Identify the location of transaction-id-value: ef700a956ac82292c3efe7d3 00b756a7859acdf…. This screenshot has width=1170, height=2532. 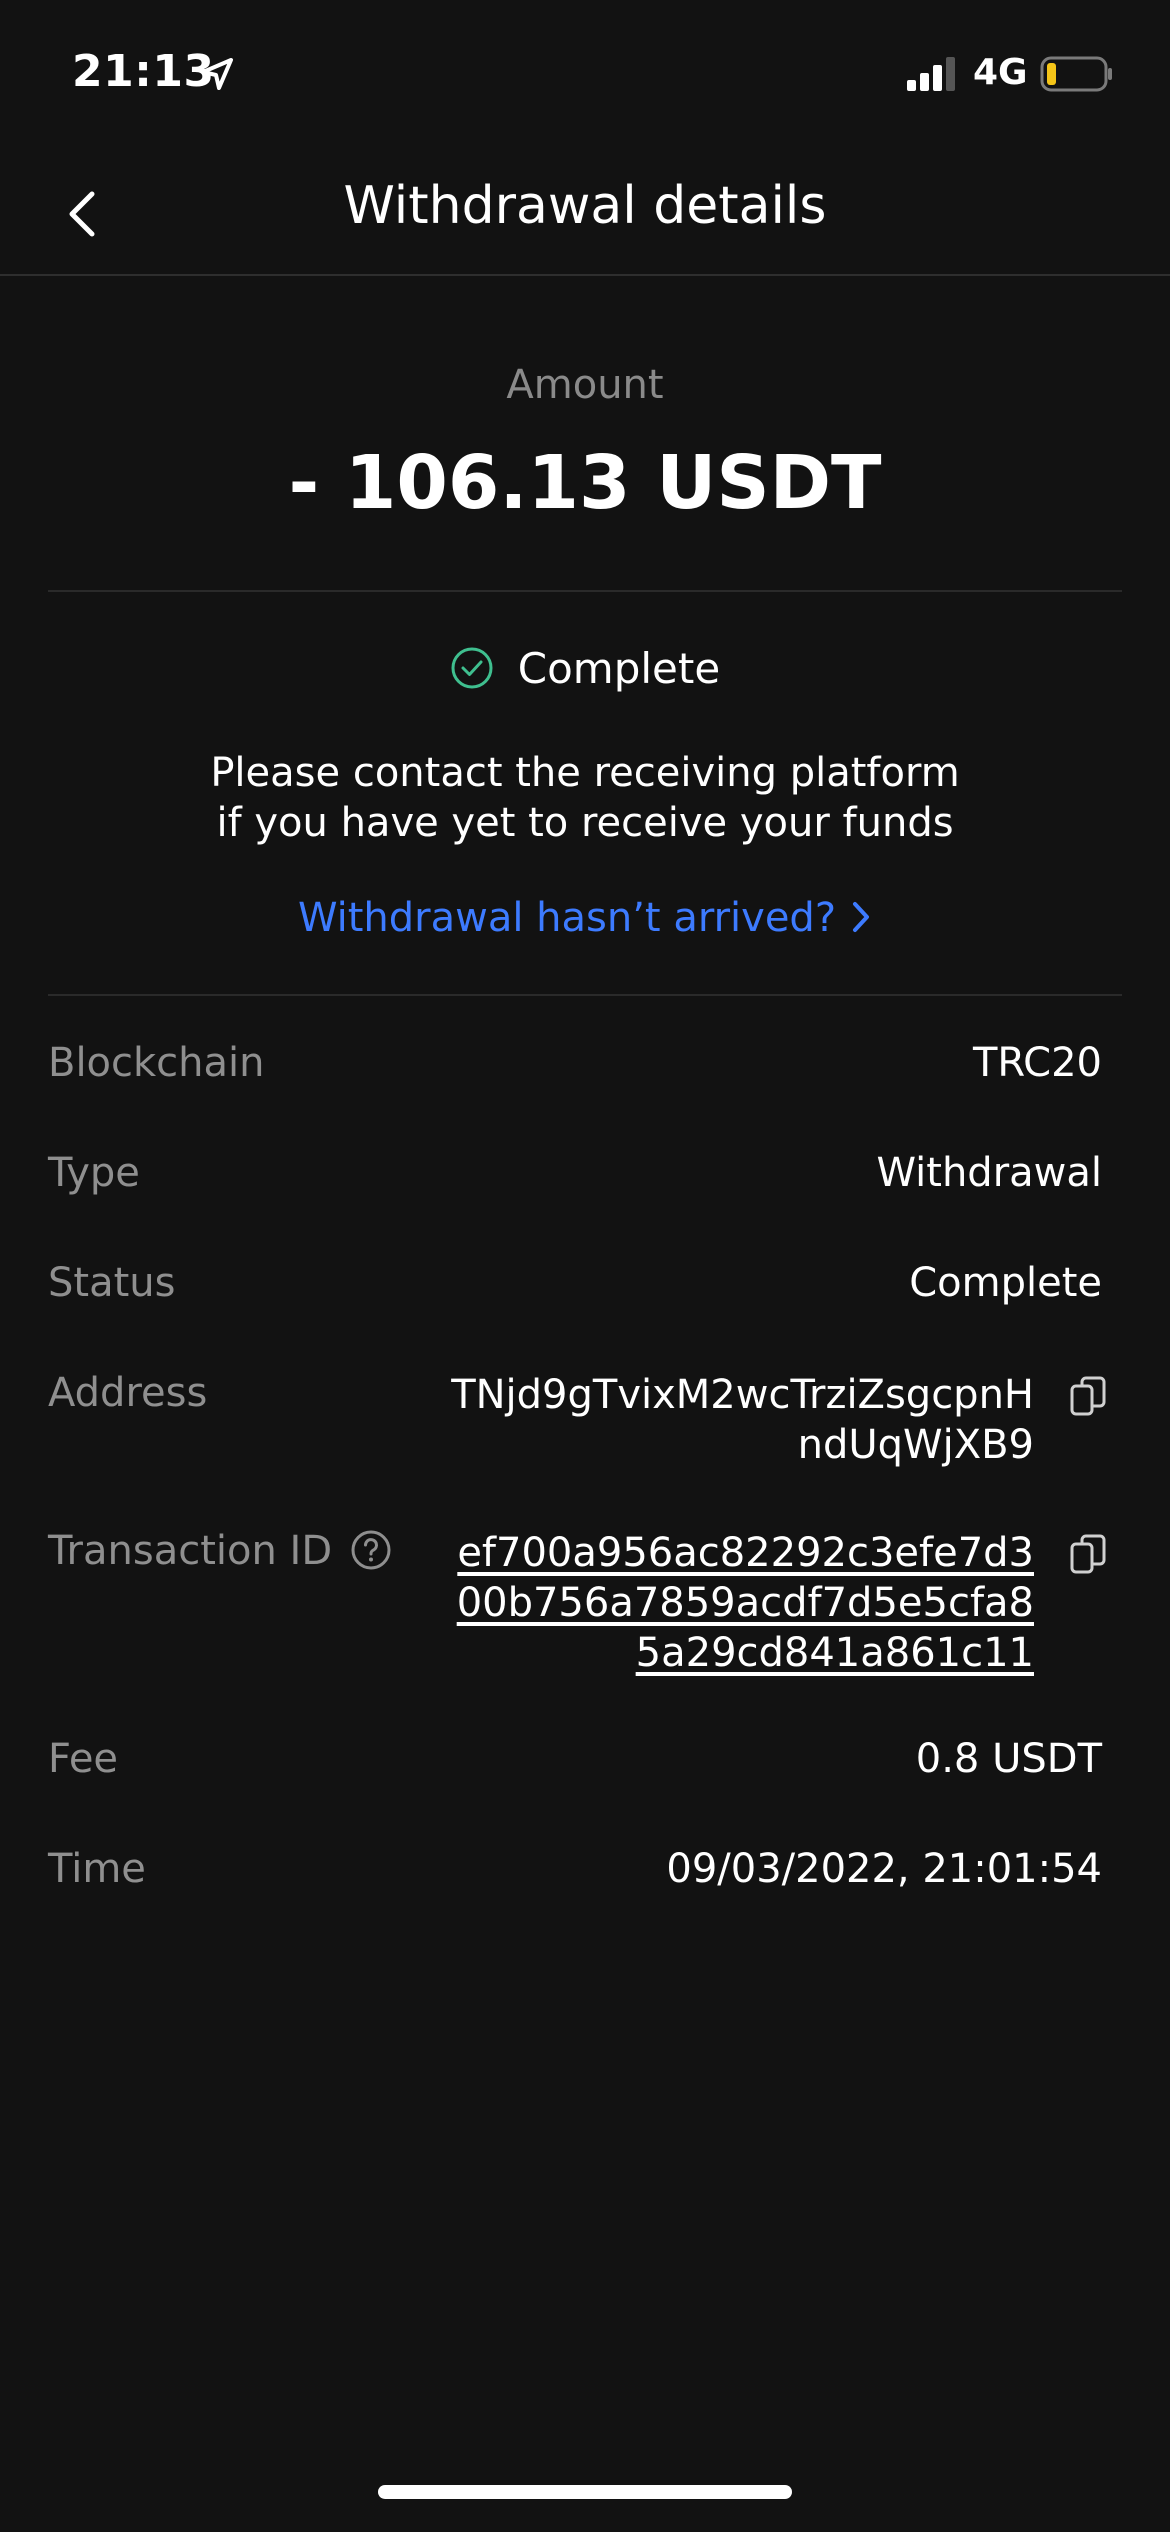
(745, 1603).